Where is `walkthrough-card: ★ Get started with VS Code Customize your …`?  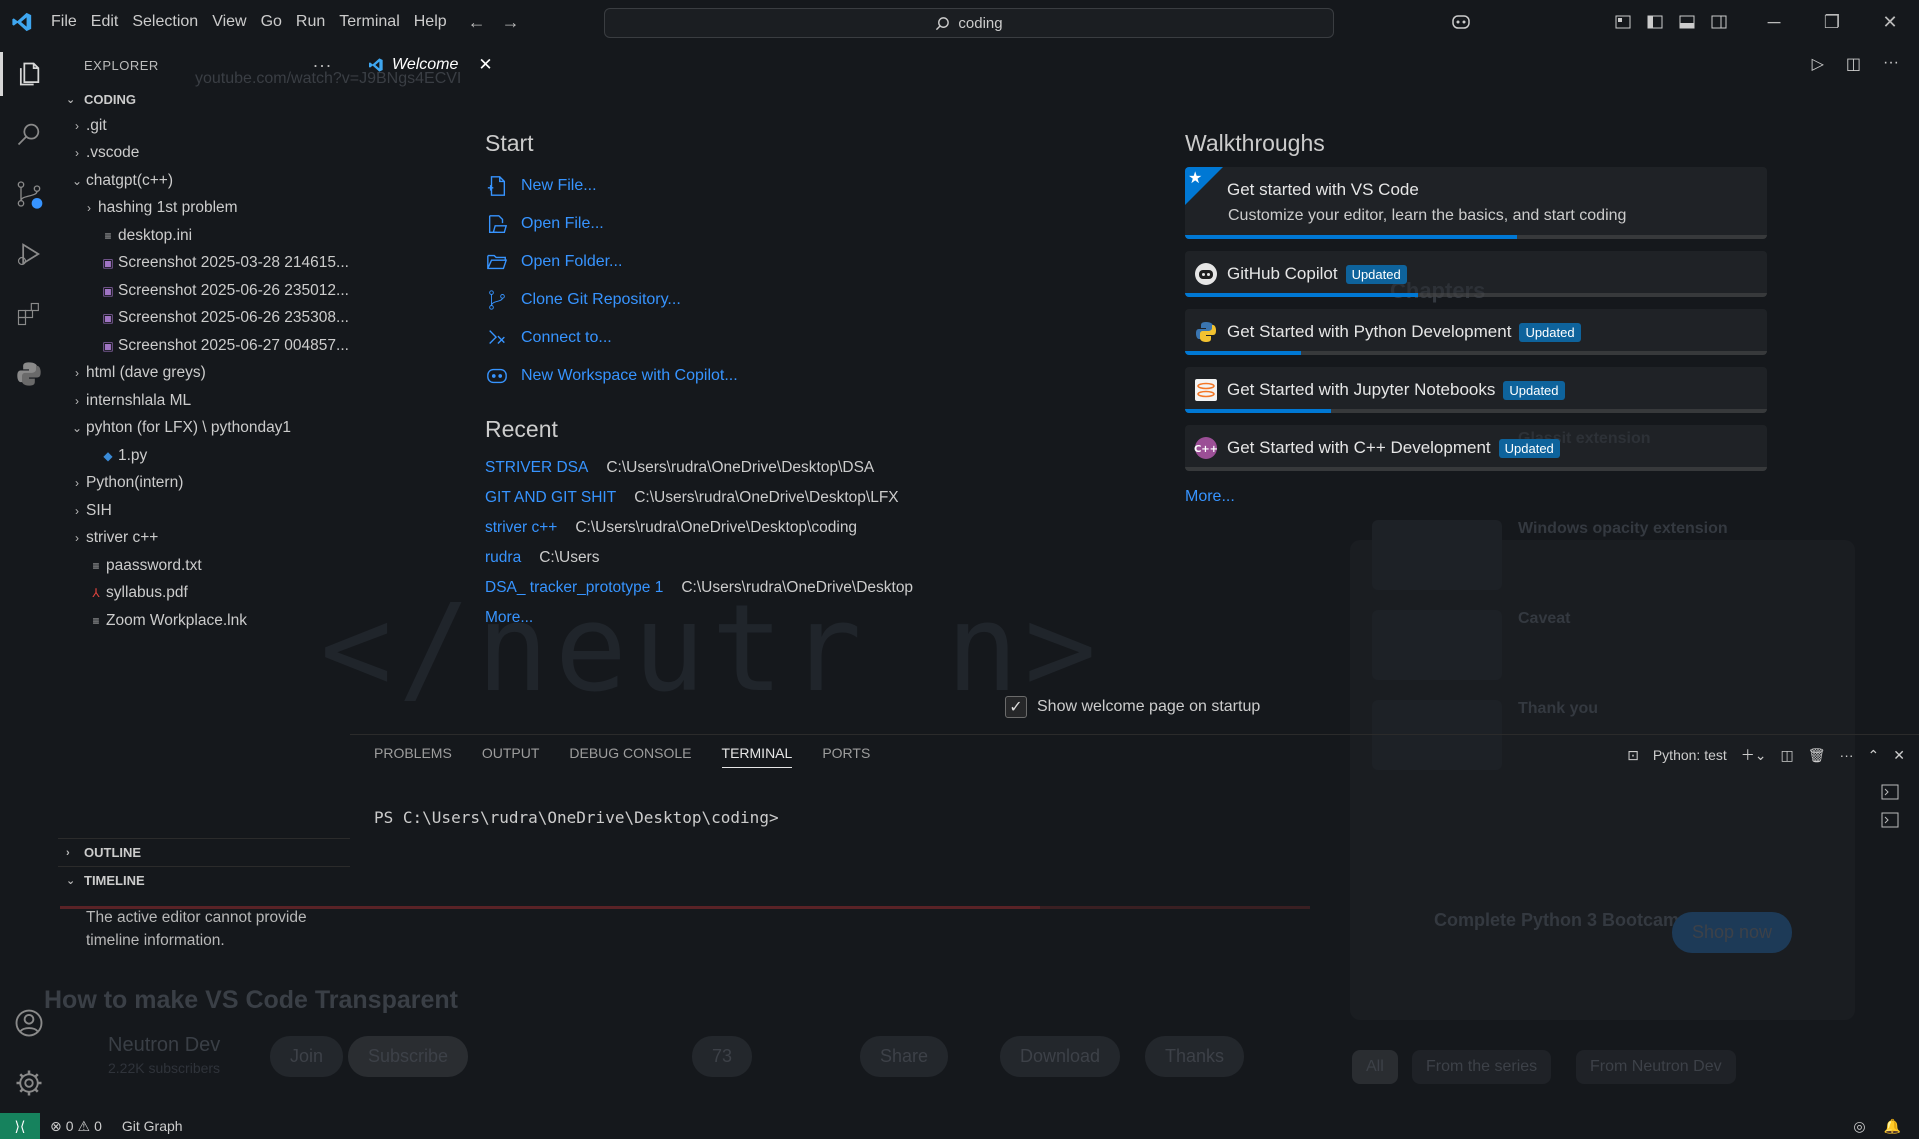
walkthrough-card: ★ Get started with VS Code Customize your … is located at coordinates (1476, 203).